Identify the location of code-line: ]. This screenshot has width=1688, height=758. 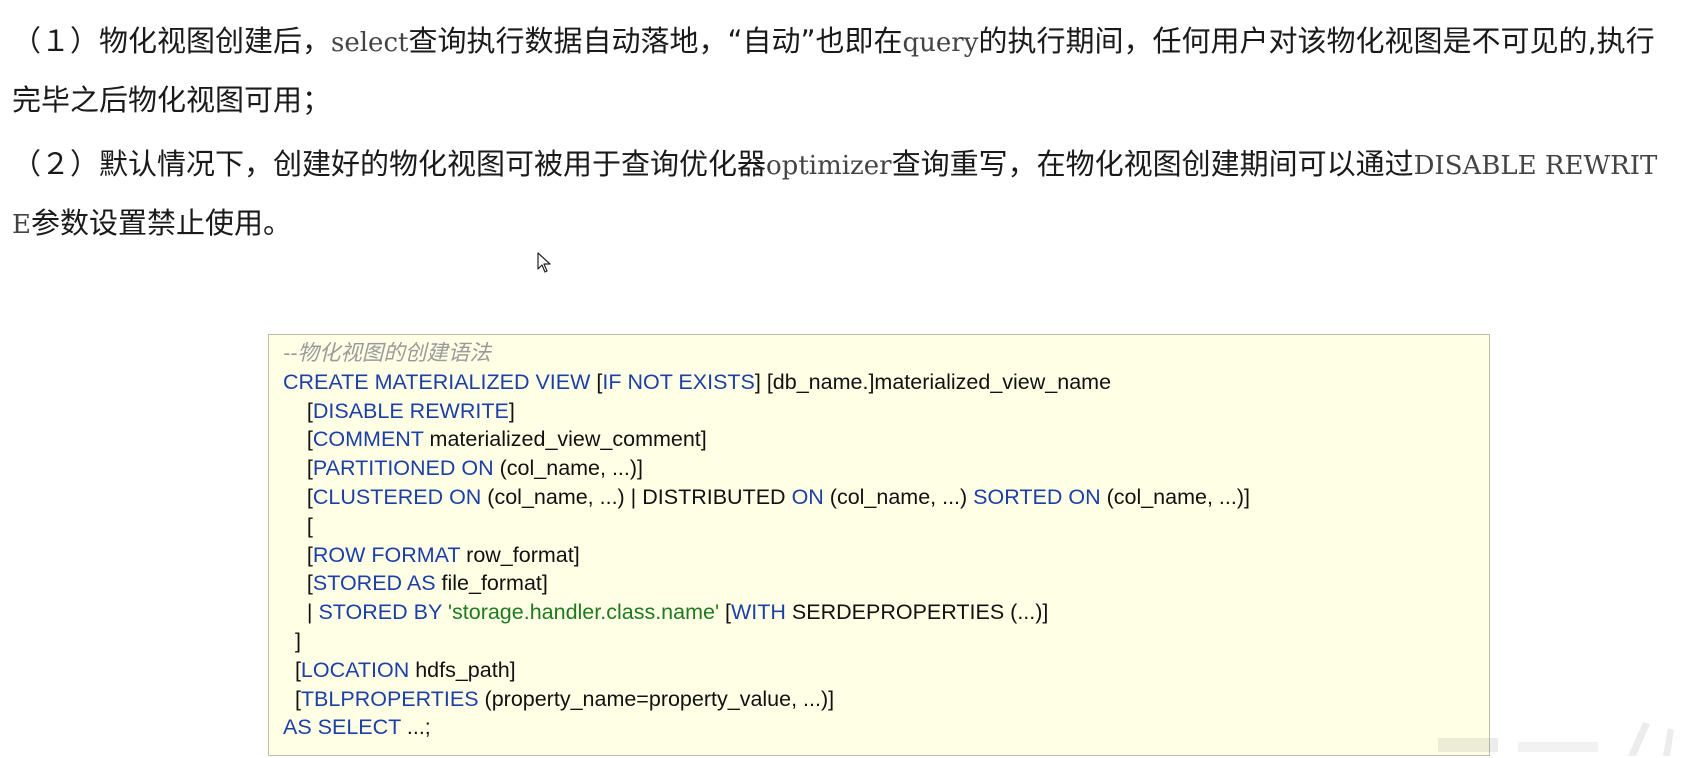
(886, 641).